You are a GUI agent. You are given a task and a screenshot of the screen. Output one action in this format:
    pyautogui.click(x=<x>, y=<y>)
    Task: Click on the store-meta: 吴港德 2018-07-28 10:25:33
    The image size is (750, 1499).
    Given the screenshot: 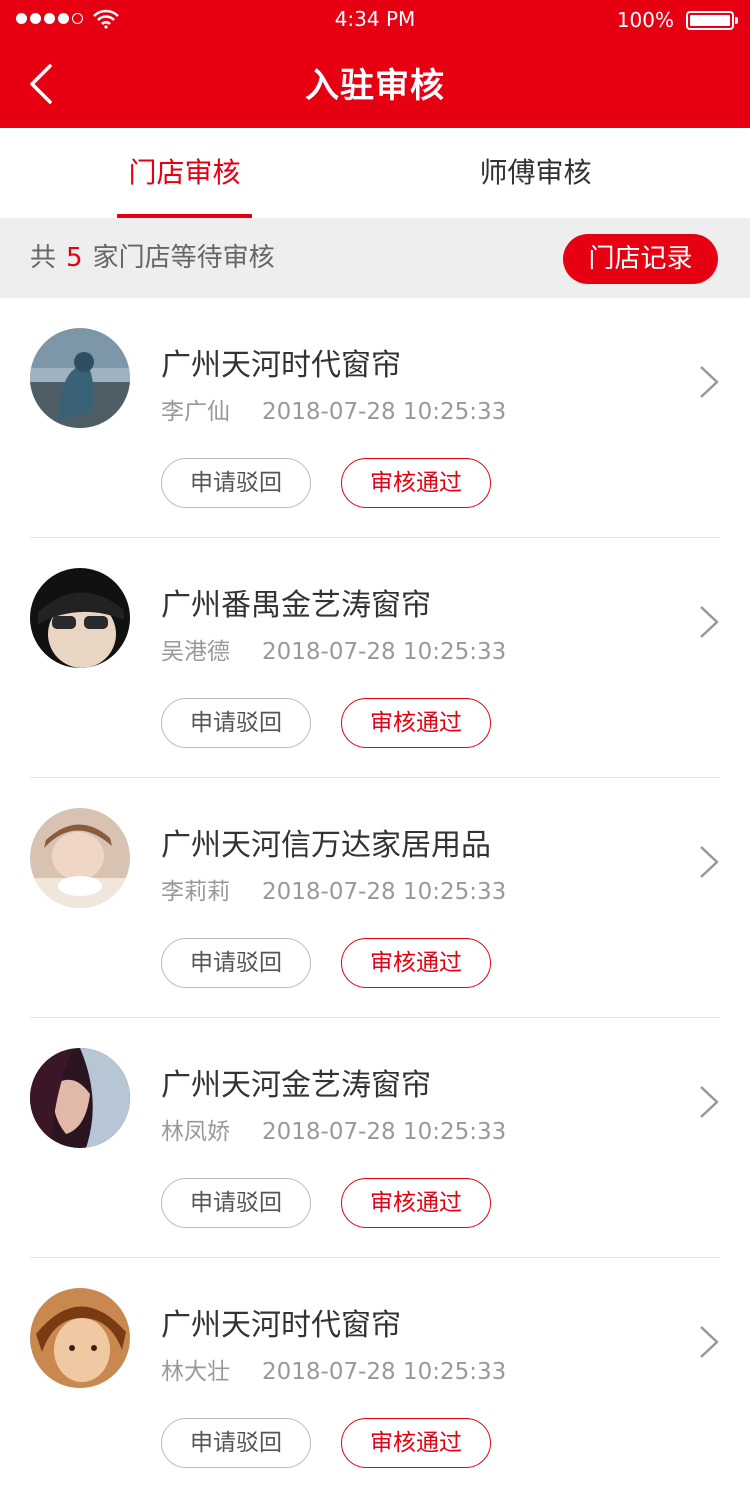 What is the action you would take?
    pyautogui.click(x=333, y=649)
    